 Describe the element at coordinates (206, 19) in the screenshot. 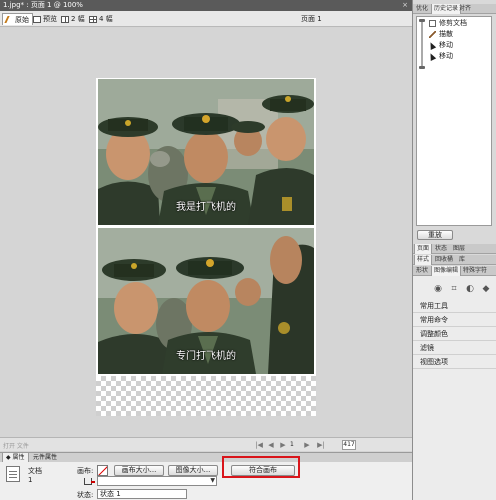

I see `view-toolbar: 原始 预览 2 幅 4 幅 页面 1` at that location.